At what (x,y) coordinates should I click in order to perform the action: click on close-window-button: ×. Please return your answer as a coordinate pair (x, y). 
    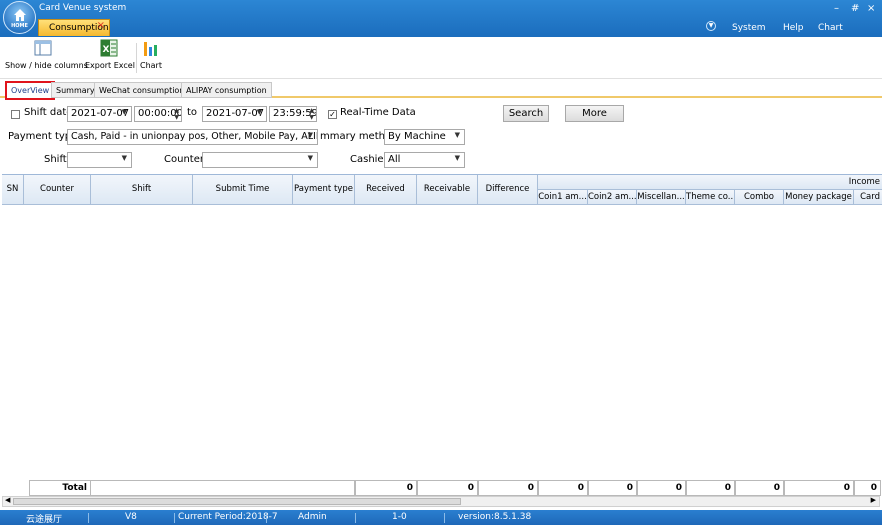
    Looking at the image, I should click on (871, 8).